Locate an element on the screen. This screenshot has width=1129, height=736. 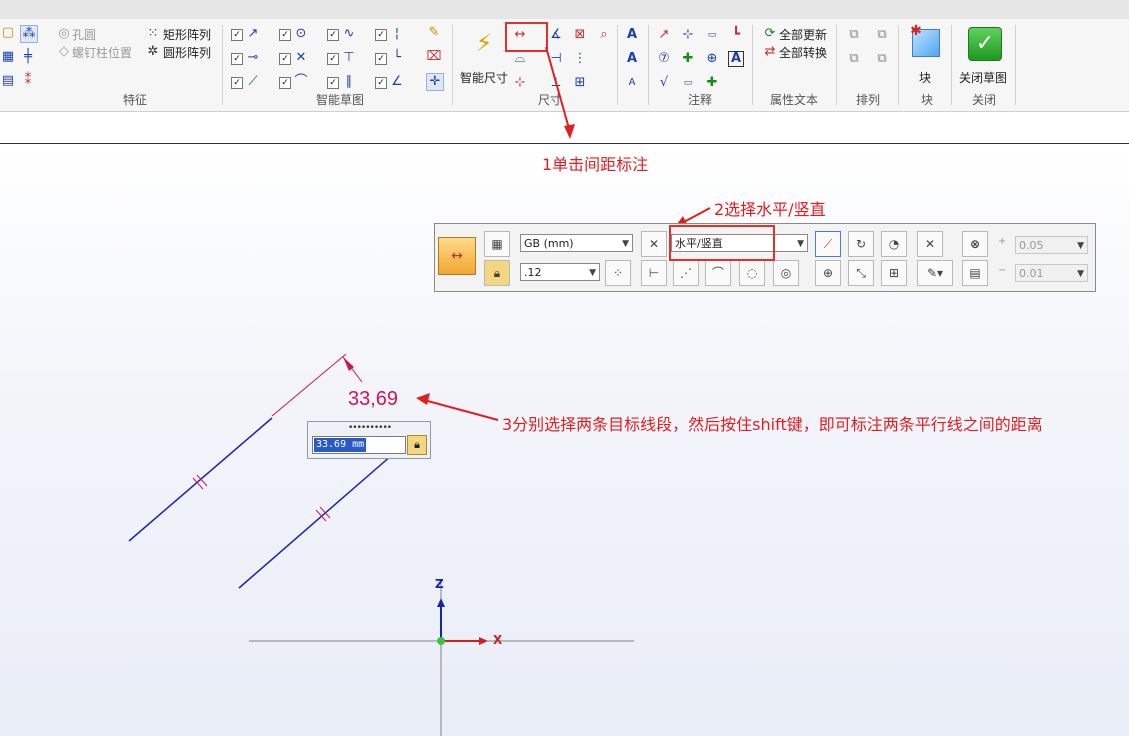
distance-dimension-icon: ↔ is located at coordinates (457, 256).